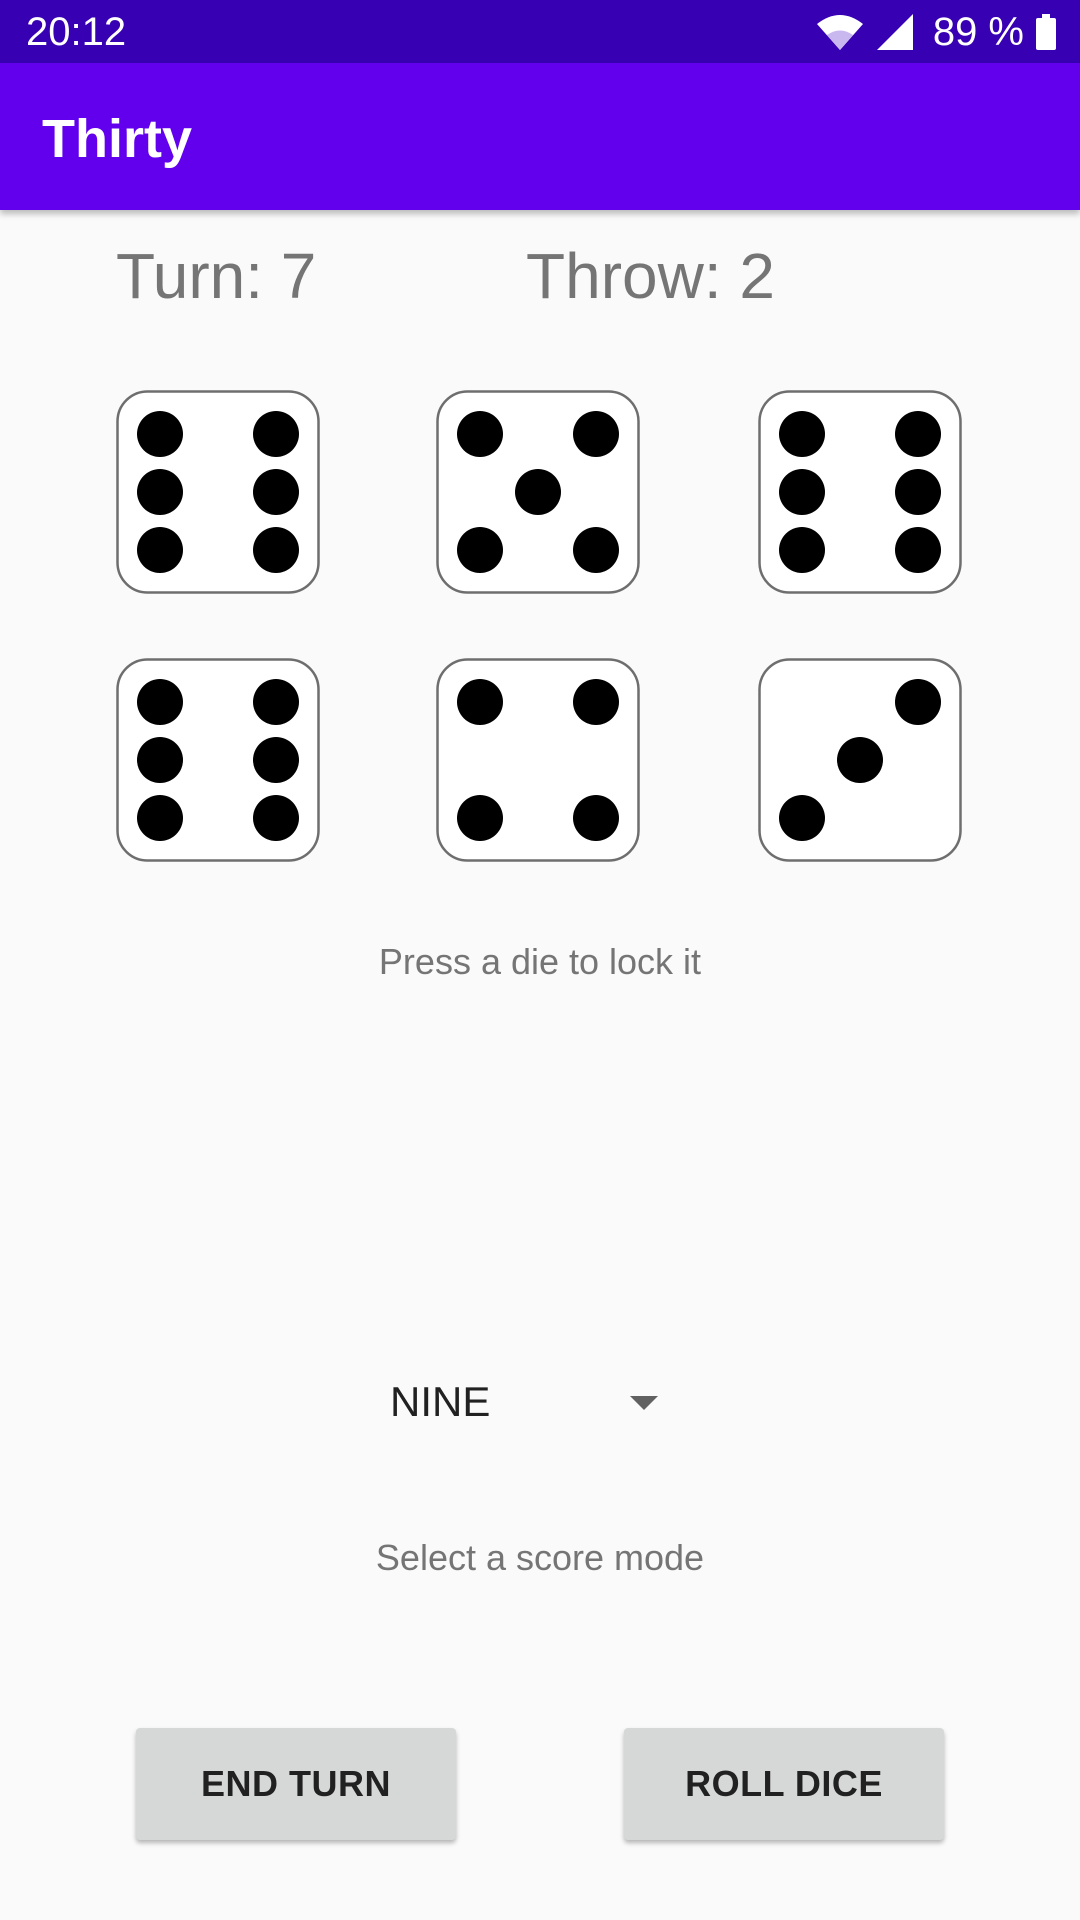 This screenshot has width=1080, height=1920. What do you see at coordinates (840, 32) in the screenshot?
I see `wifi-icon` at bounding box center [840, 32].